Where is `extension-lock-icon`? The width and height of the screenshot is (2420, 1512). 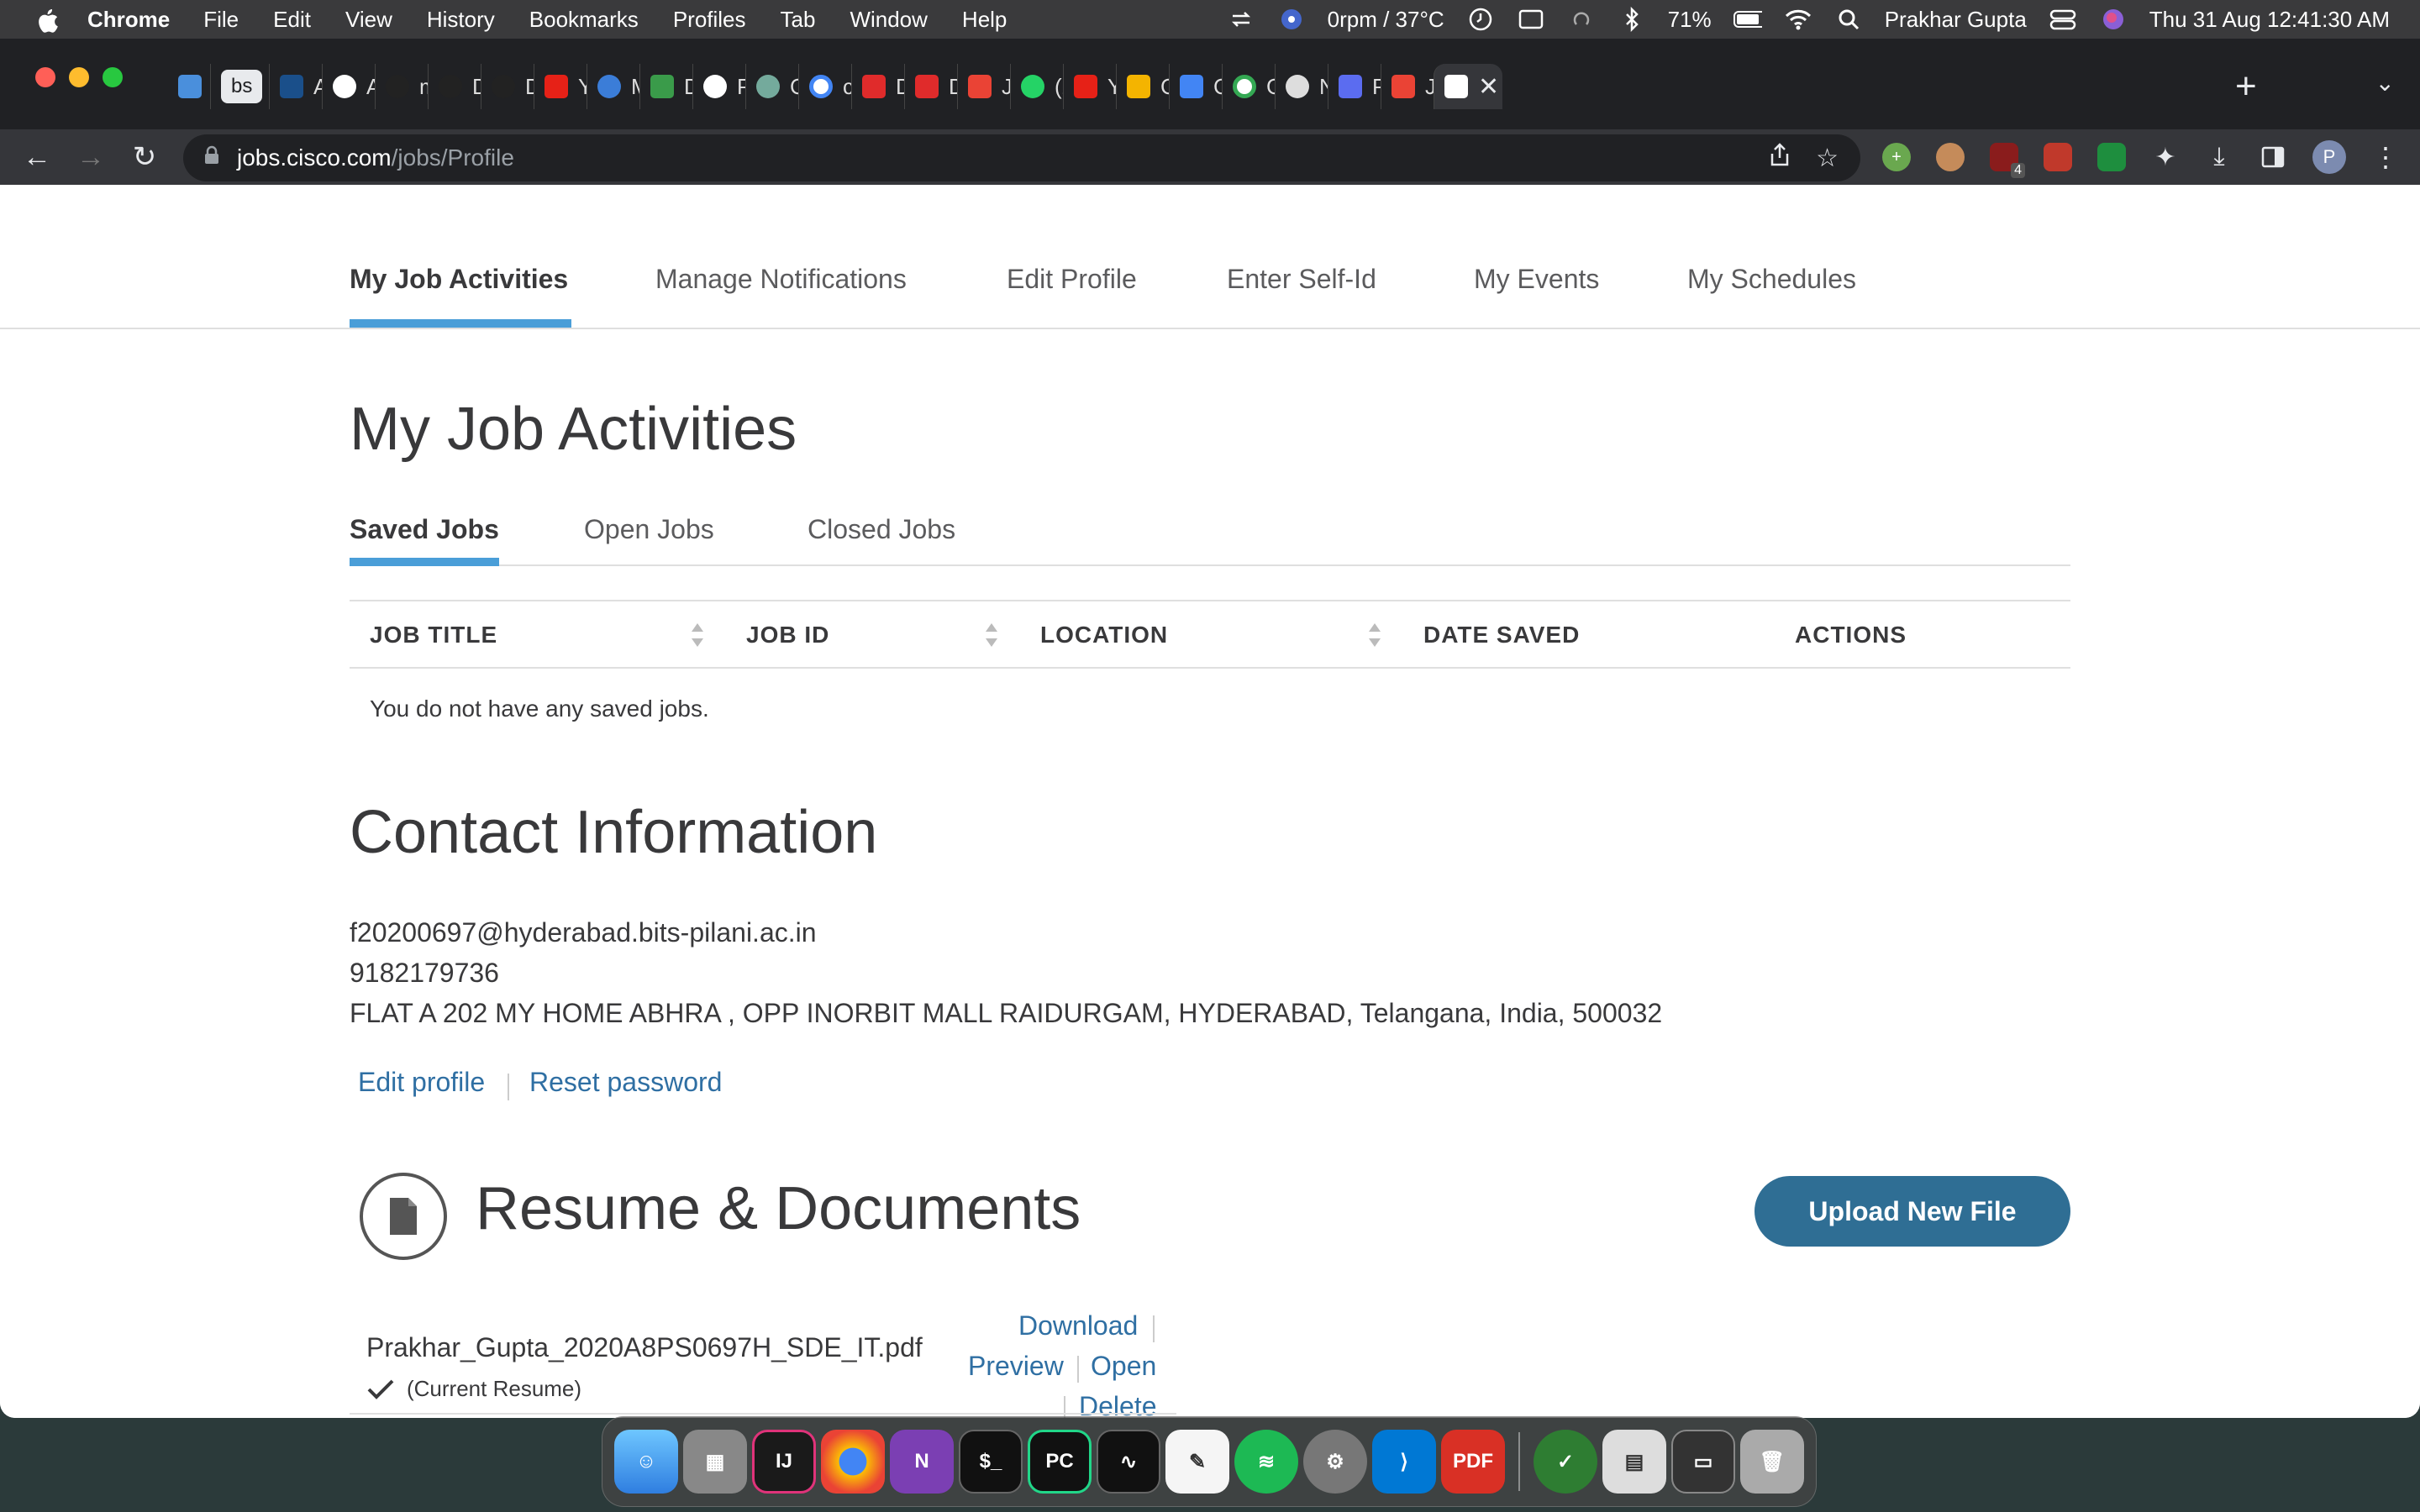 extension-lock-icon is located at coordinates (2111, 157).